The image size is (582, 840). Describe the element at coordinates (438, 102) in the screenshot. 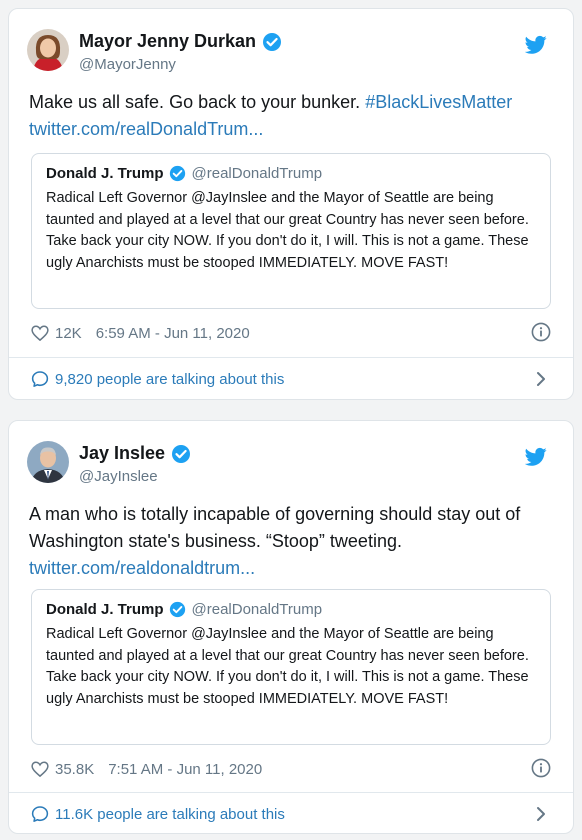

I see `hashtag-link: #BlackLivesMatter` at that location.